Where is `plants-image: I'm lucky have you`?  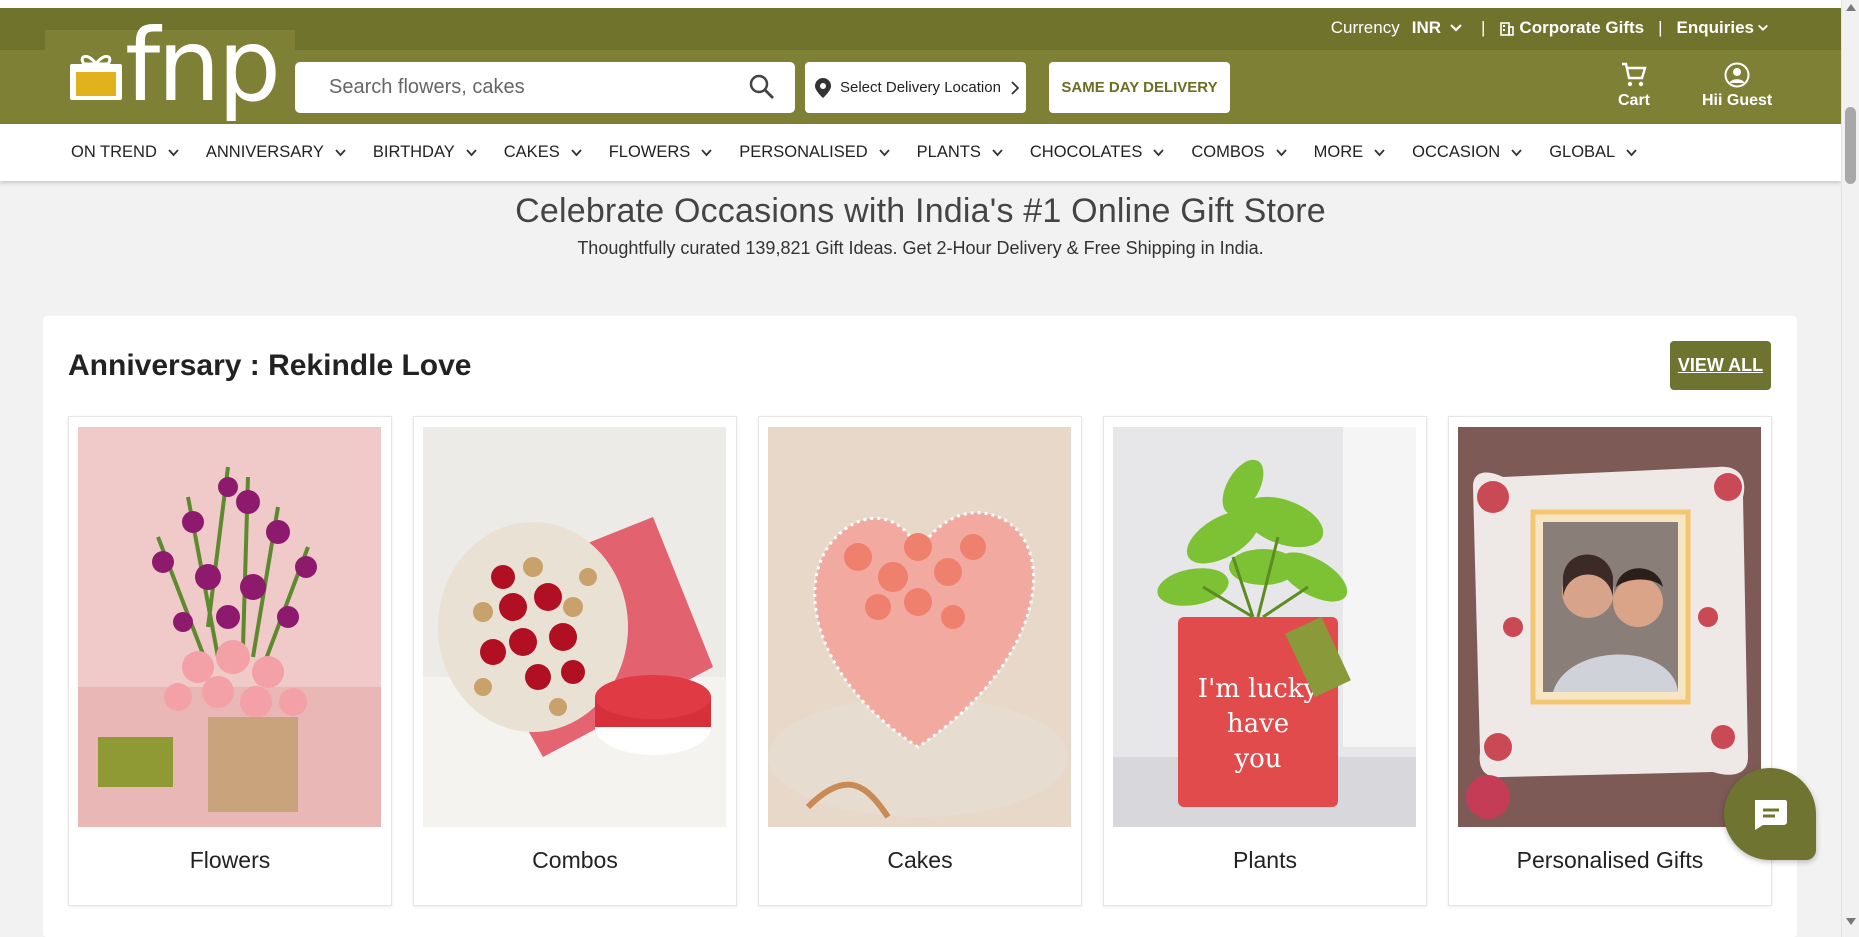 plants-image: I'm lucky have you is located at coordinates (1264, 627).